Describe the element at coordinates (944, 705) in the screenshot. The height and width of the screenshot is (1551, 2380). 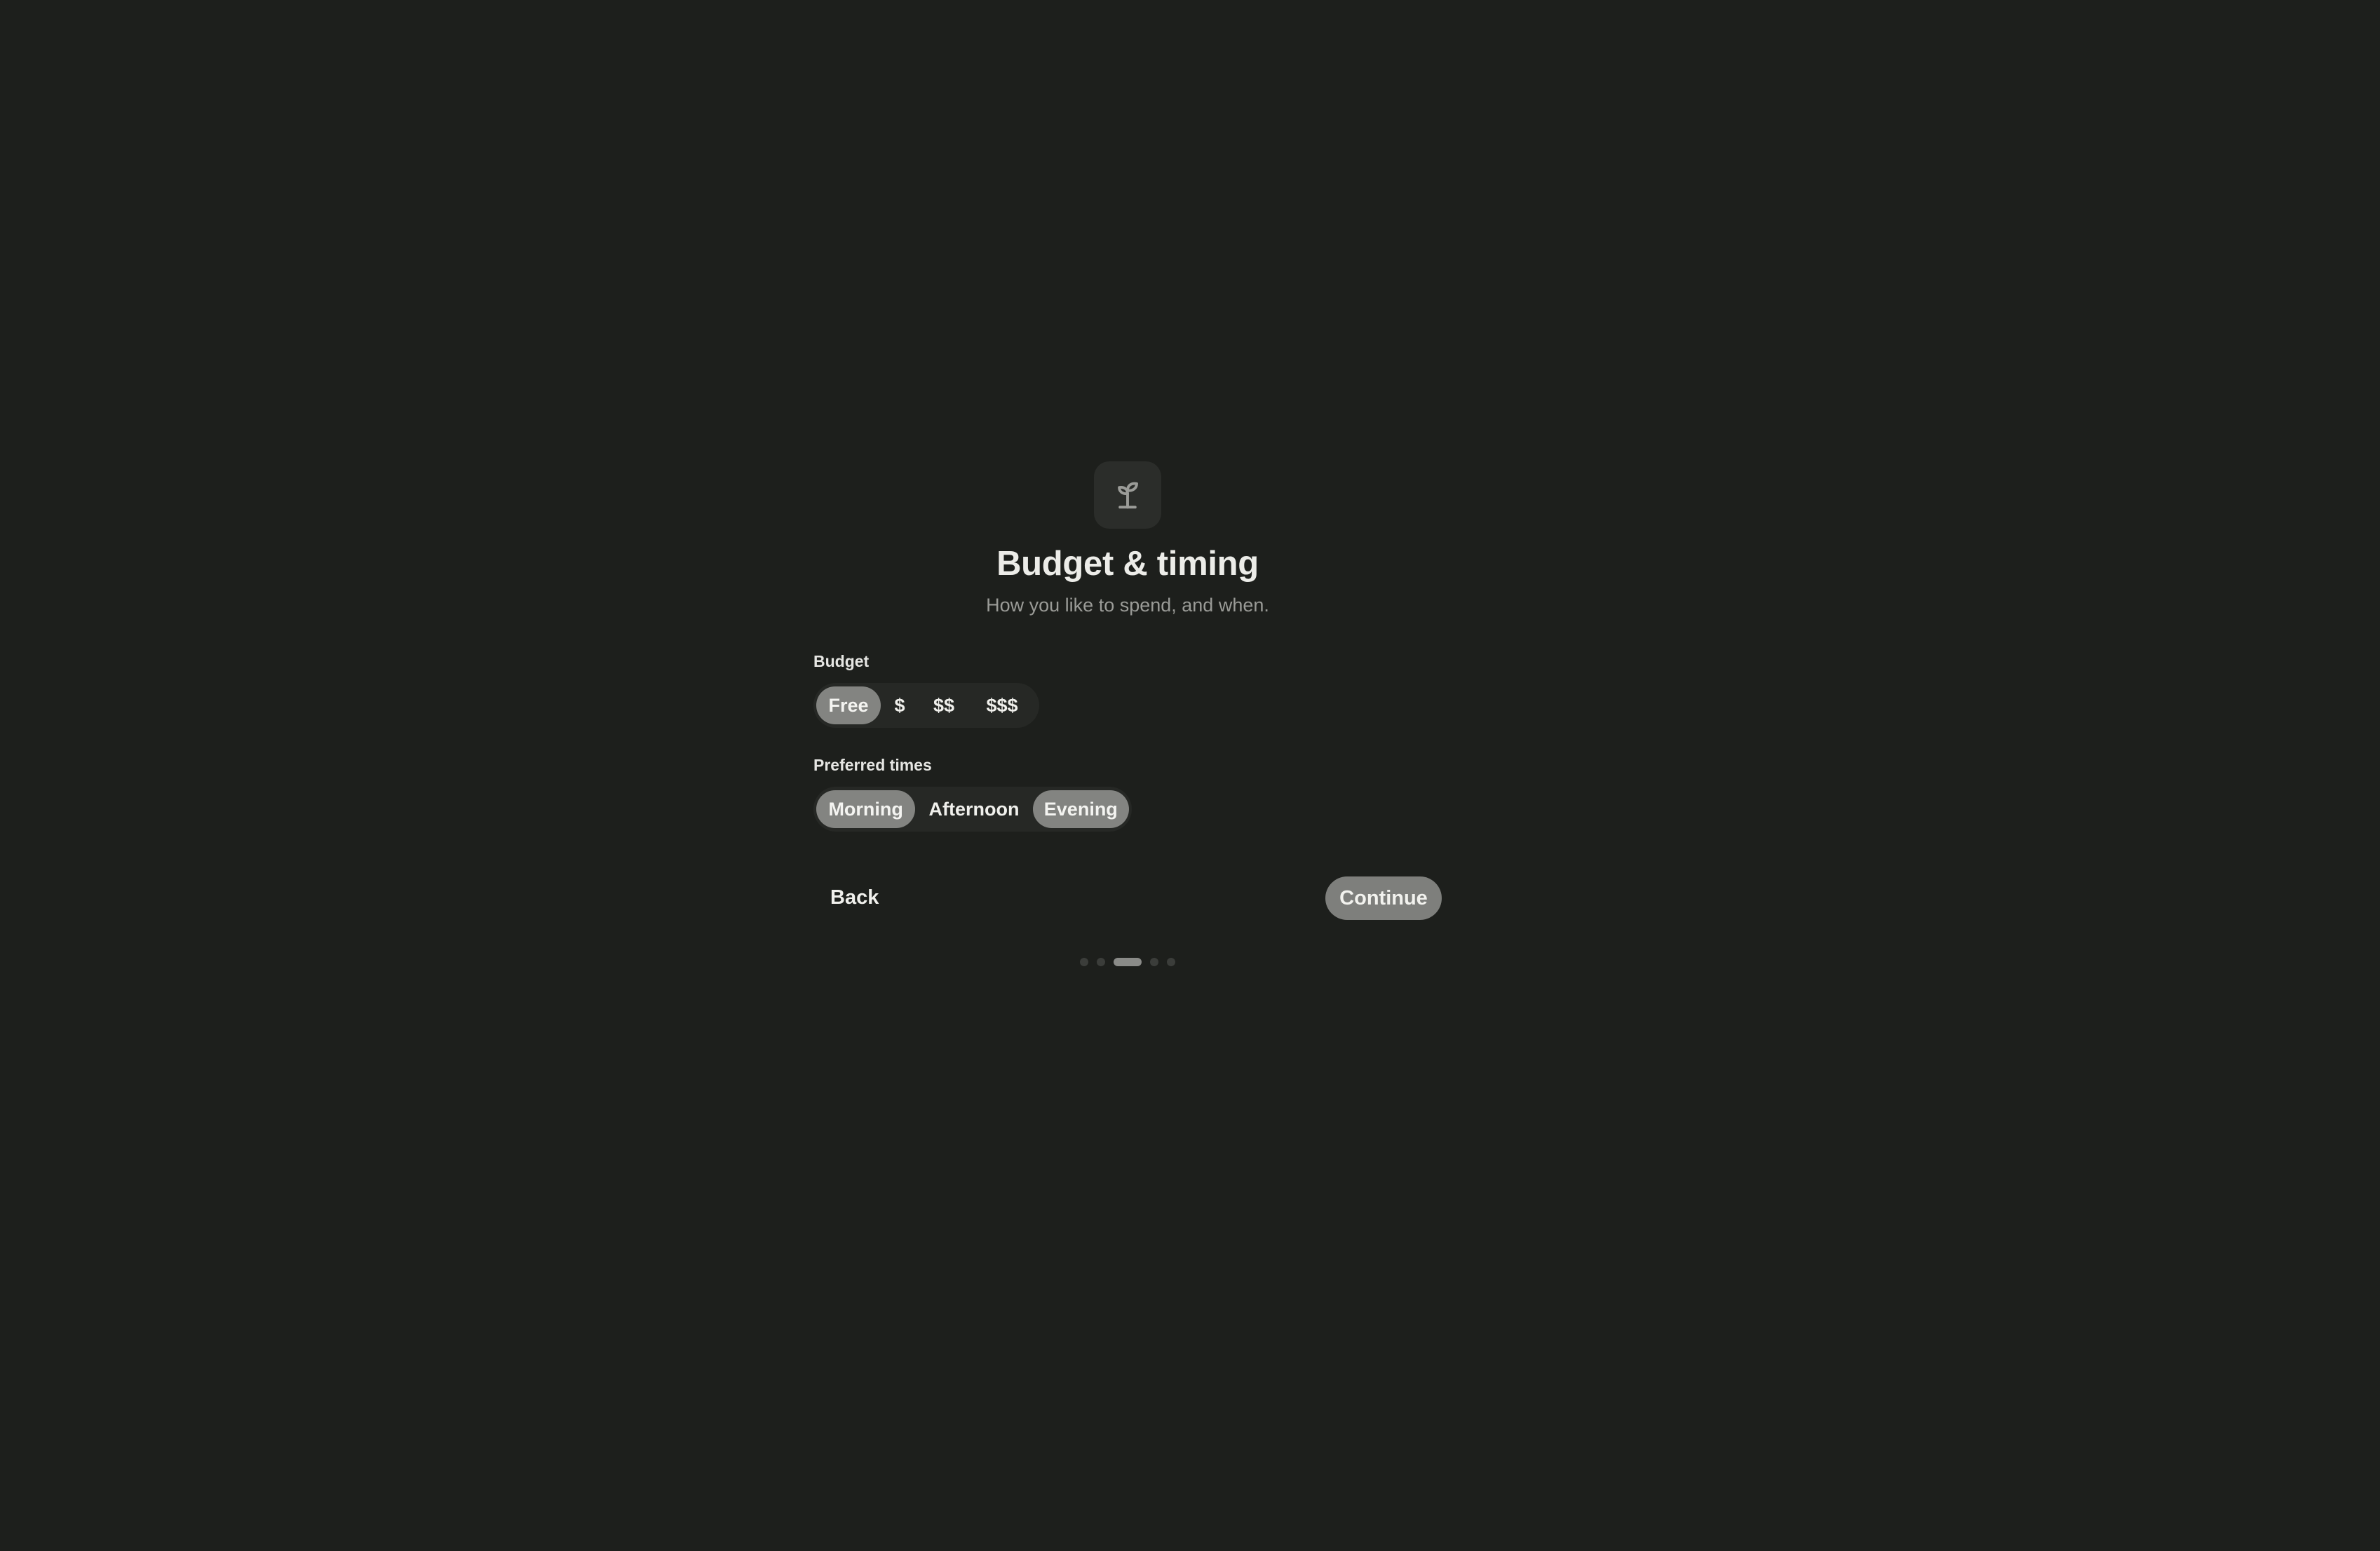
I see `budget-option: $$` at that location.